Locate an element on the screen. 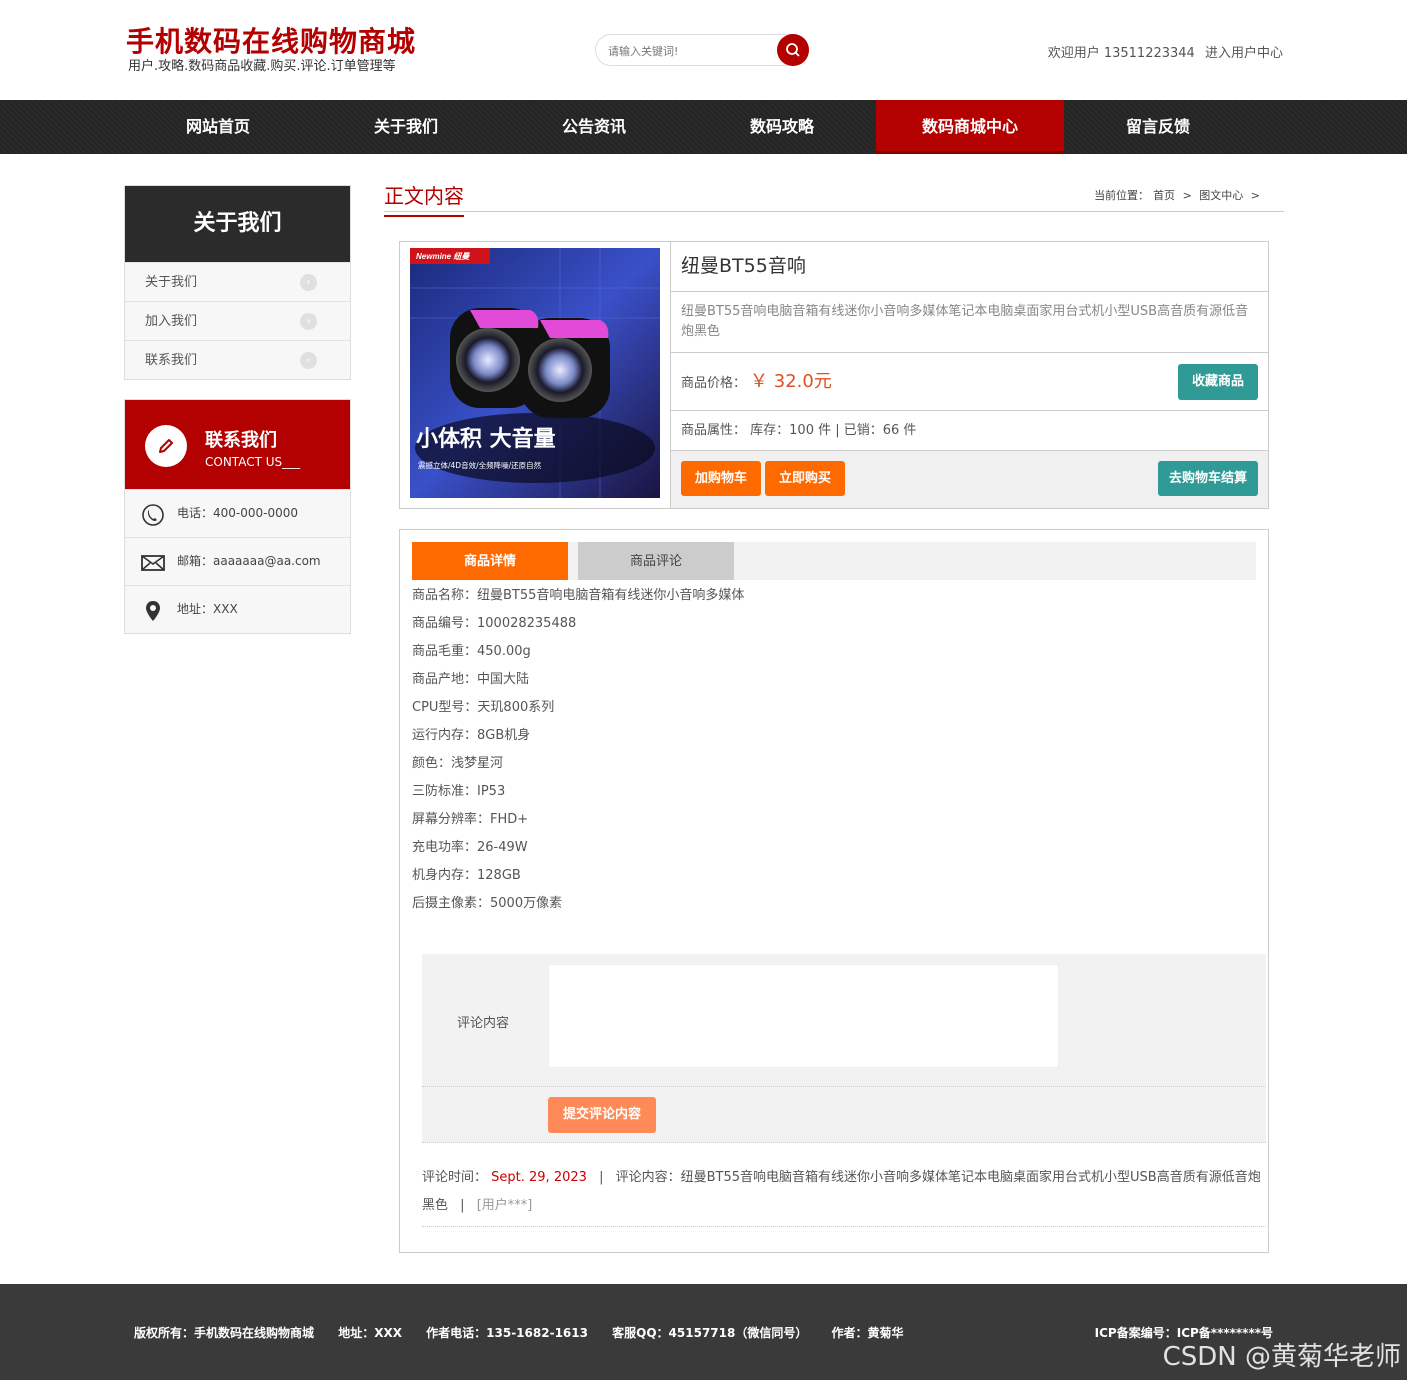 This screenshot has width=1407, height=1380. contact-email-text: 邮箱：aaaaaaa@aa.com is located at coordinates (249, 561).